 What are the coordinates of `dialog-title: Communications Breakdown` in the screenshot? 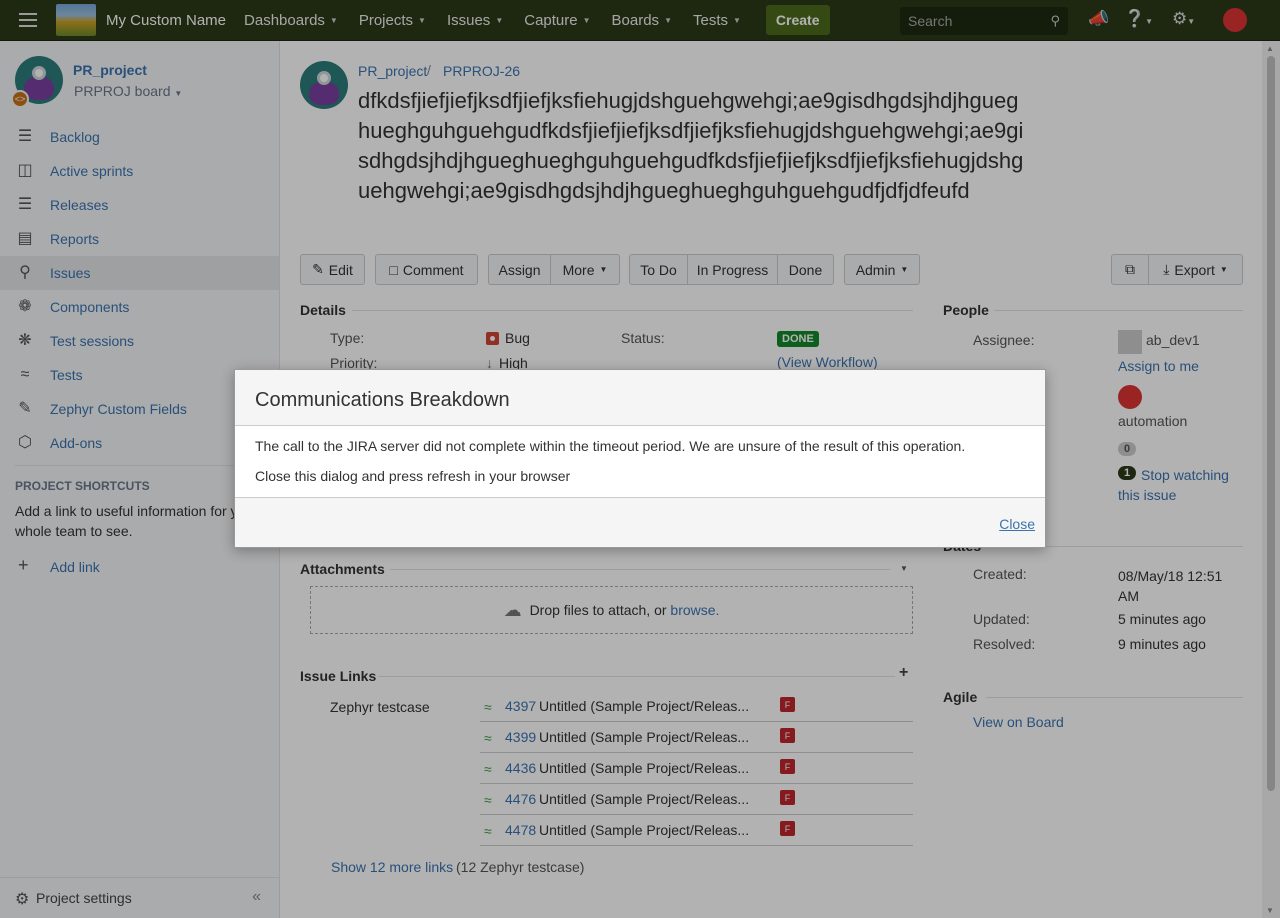 It's located at (640, 398).